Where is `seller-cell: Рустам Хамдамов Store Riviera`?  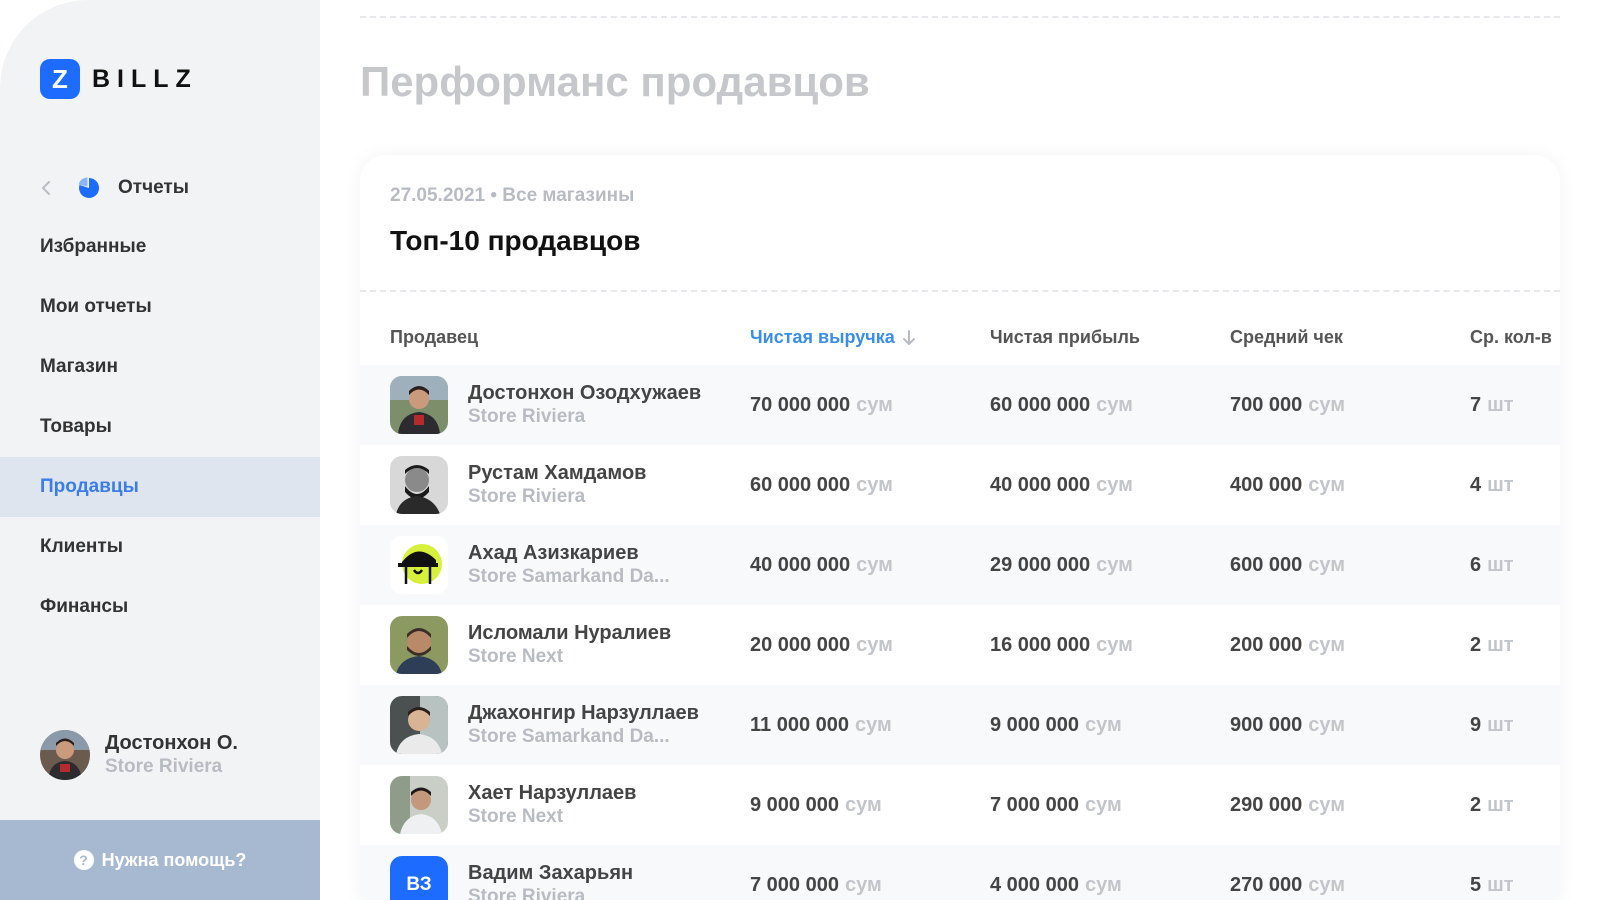
seller-cell: Рустам Хамдамов Store Riviera is located at coordinates (518, 485).